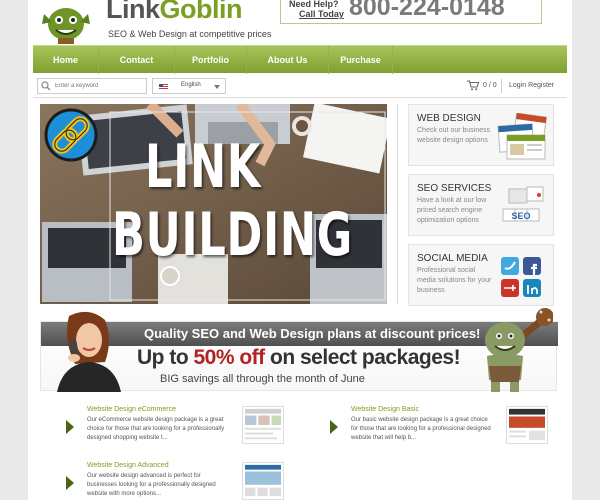 The image size is (600, 500). I want to click on site-logo: LinkGoblin, so click(174, 12).